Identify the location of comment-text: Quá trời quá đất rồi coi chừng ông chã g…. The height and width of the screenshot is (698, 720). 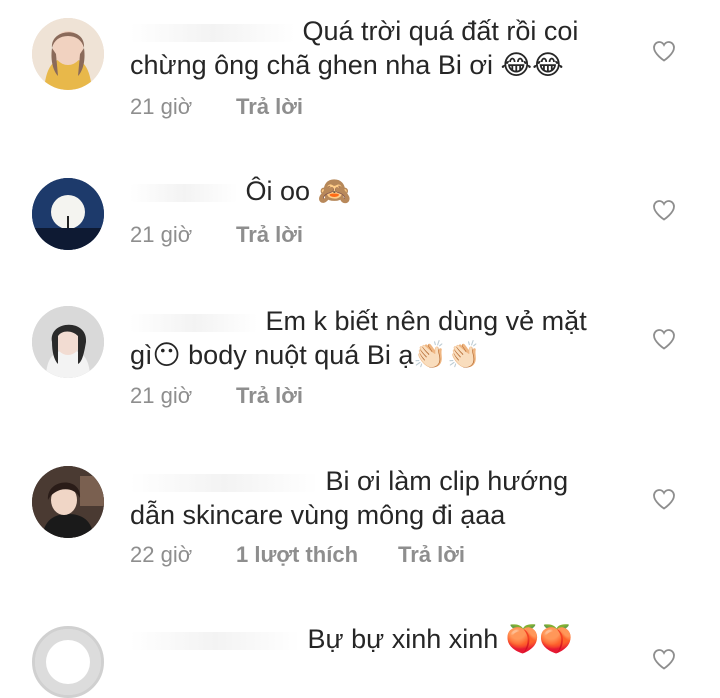
(370, 48).